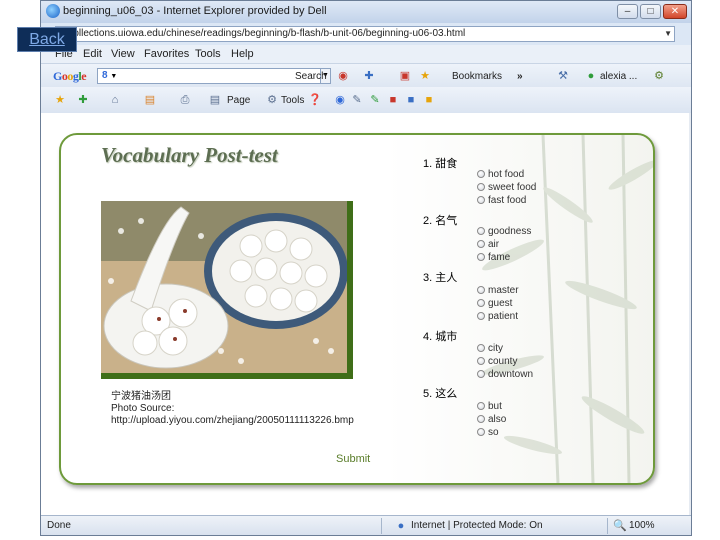 This screenshot has width=720, height=540. I want to click on feeds-icon: ▤, so click(150, 100).